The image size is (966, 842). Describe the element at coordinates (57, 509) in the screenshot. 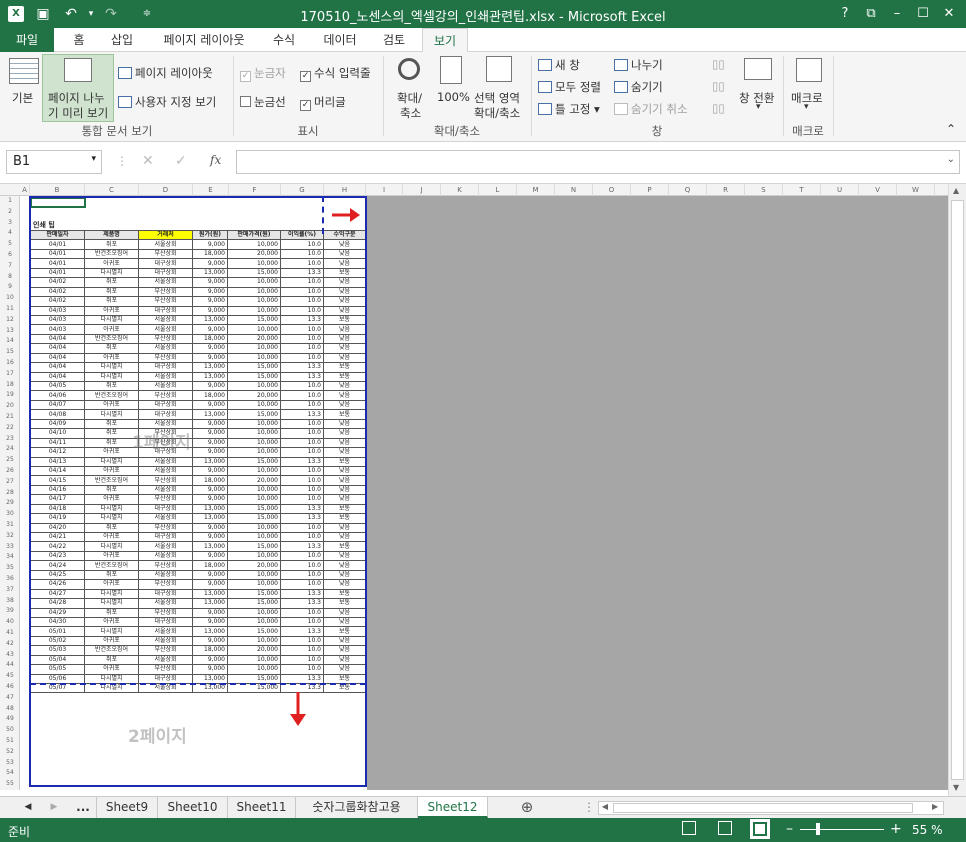

I see `cell-date: 04/18` at that location.